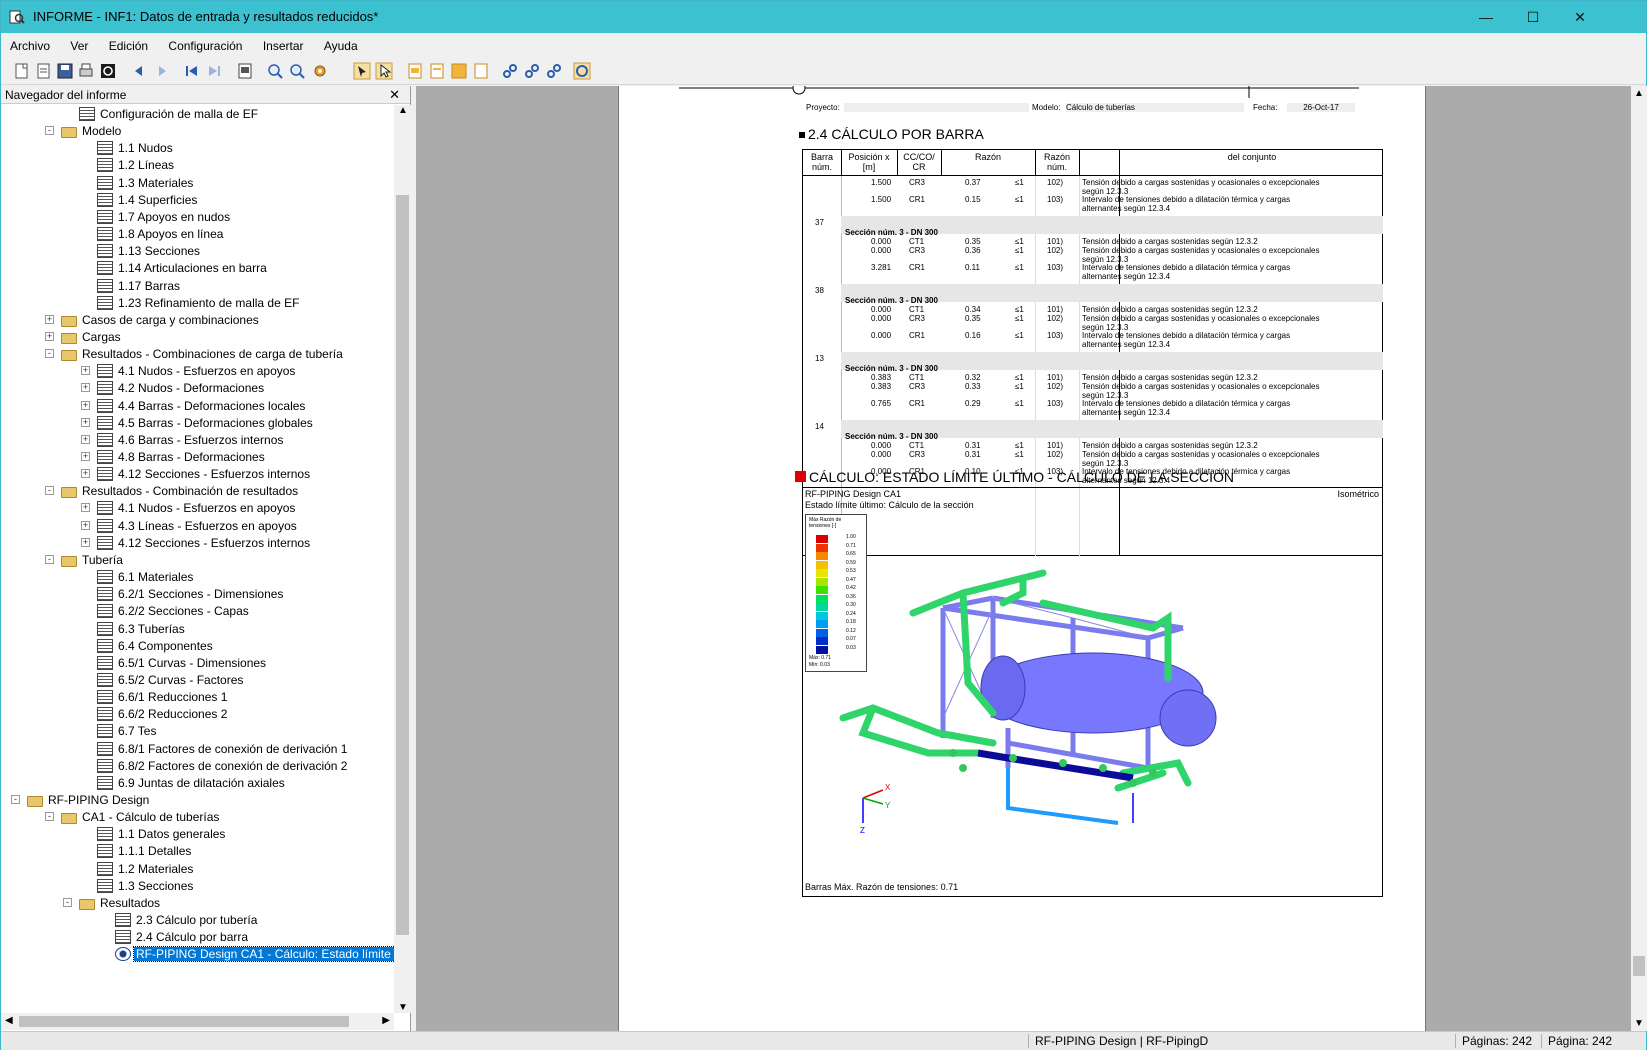 The height and width of the screenshot is (1050, 1647). Describe the element at coordinates (532, 71) in the screenshot. I see `link-edit-icon` at that location.